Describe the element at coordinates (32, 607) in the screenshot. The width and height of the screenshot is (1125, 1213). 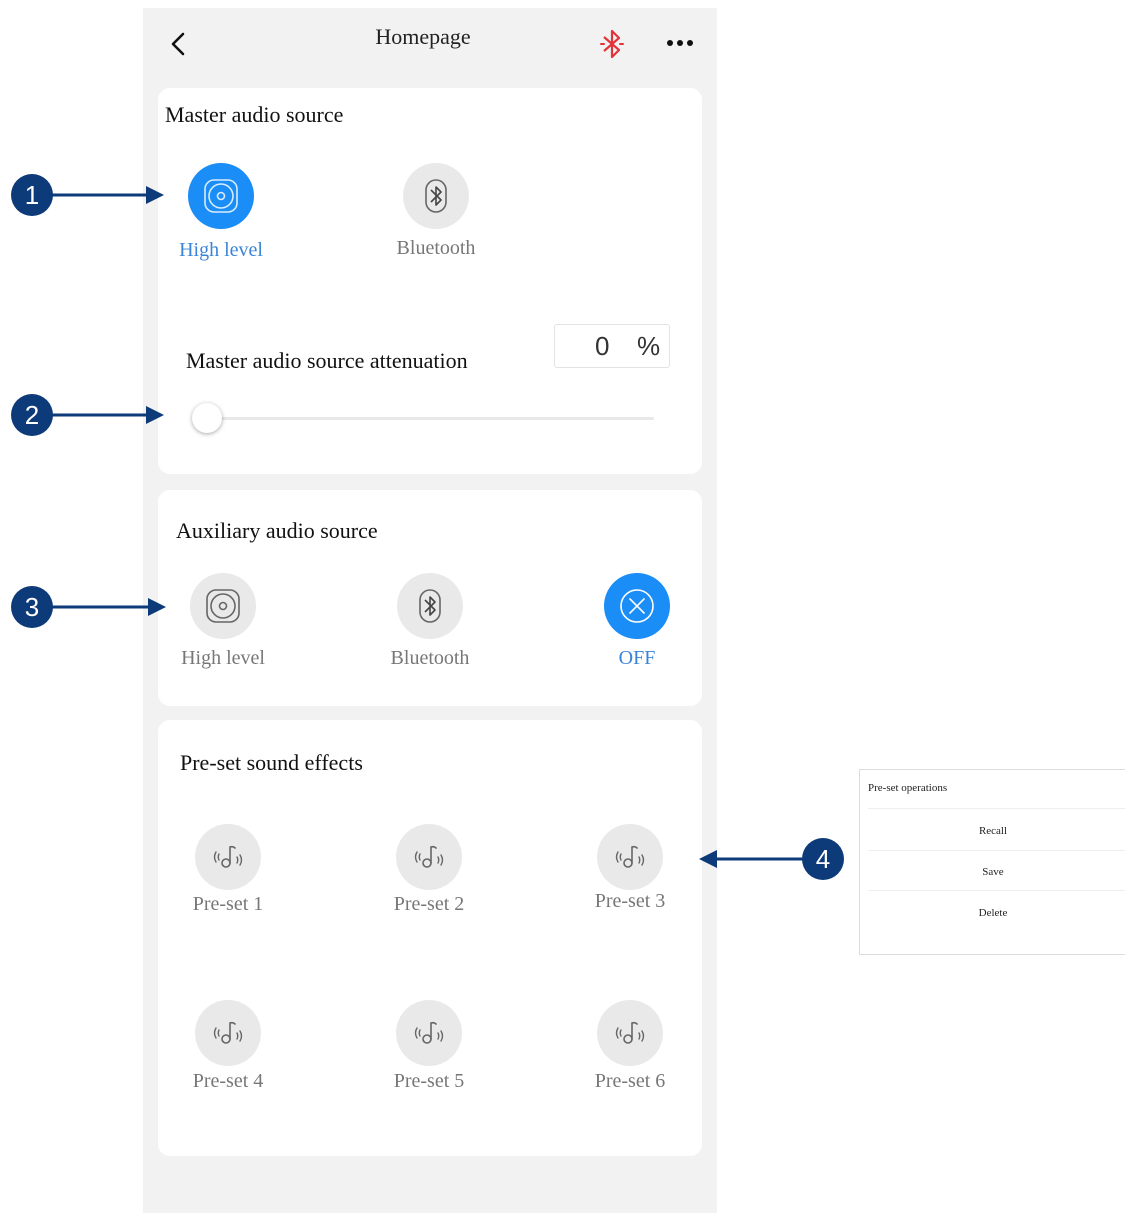
I see `callout-badge: 3` at that location.